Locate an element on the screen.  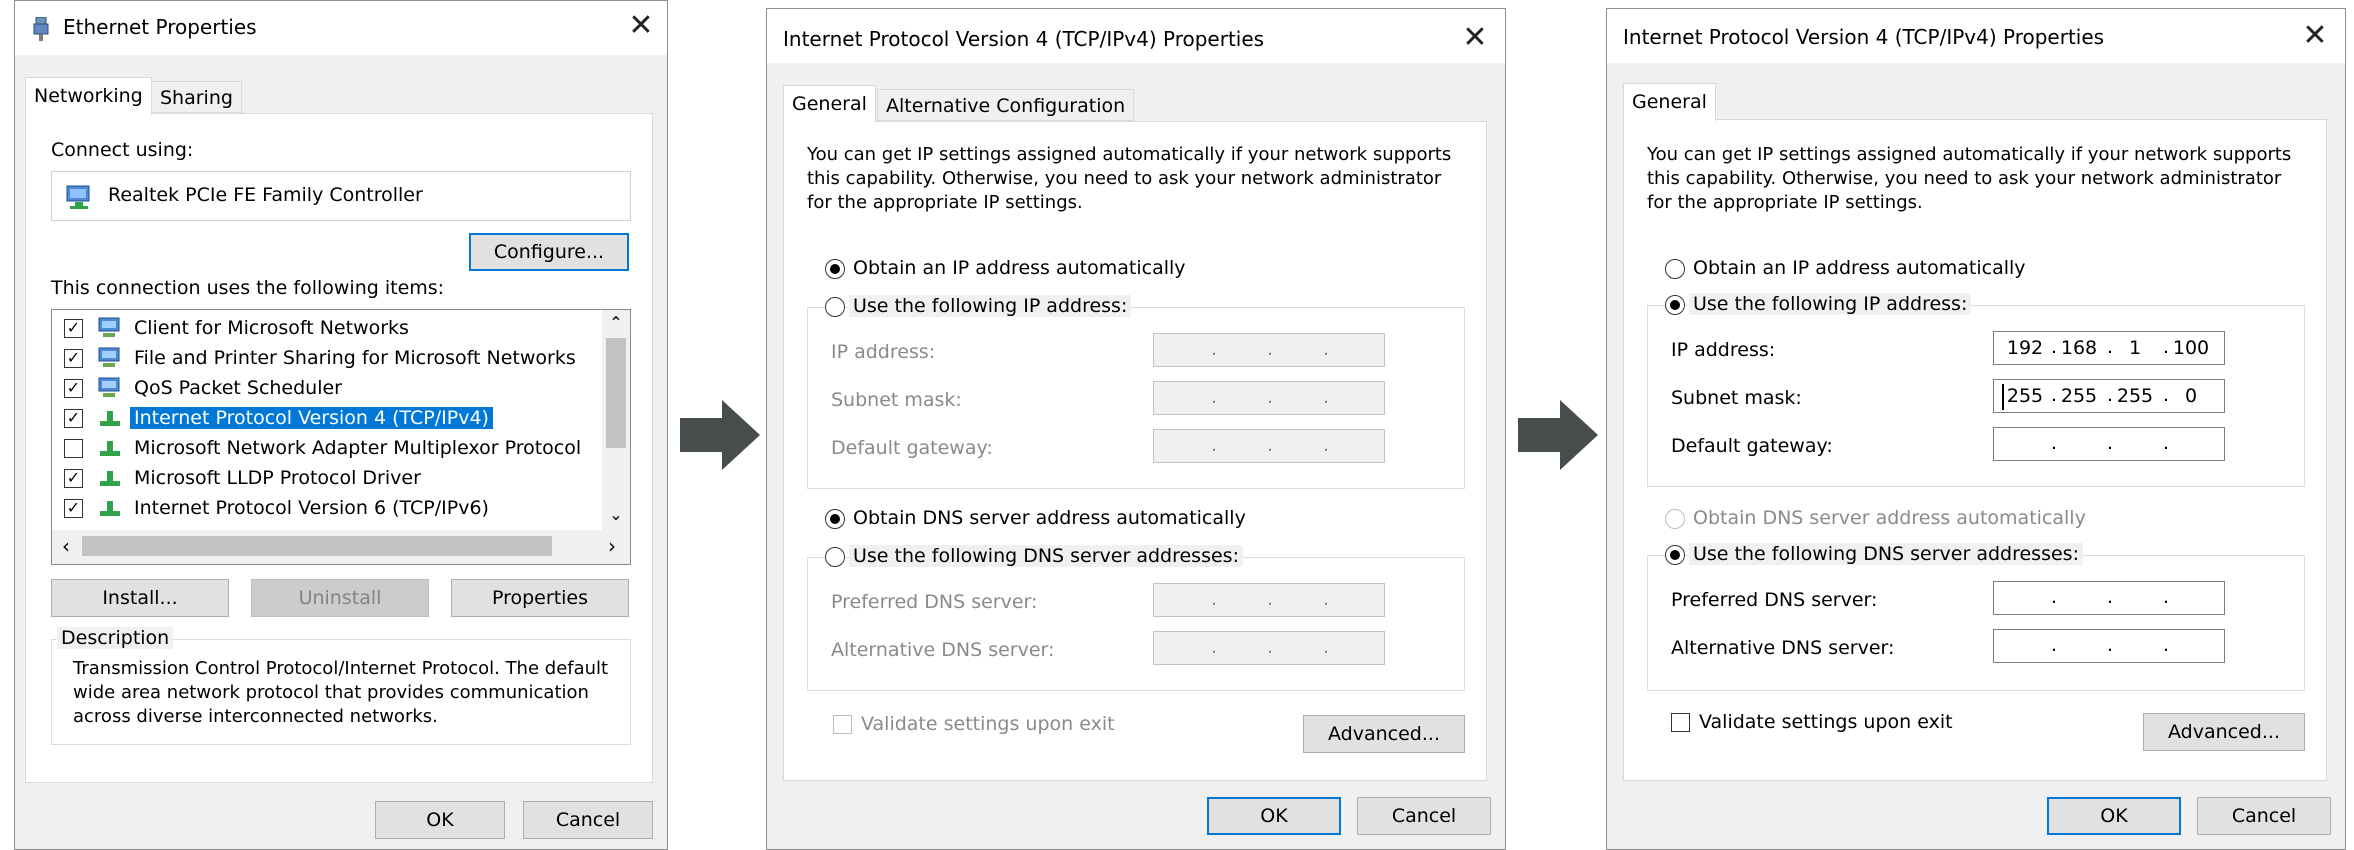
default-gateway-label: Default gateway: is located at coordinates (912, 448).